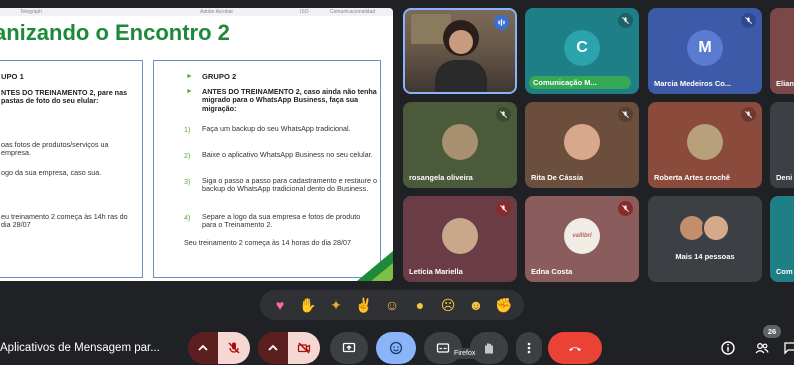  Describe the element at coordinates (772, 331) in the screenshot. I see `participant-count-badge: 26` at that location.